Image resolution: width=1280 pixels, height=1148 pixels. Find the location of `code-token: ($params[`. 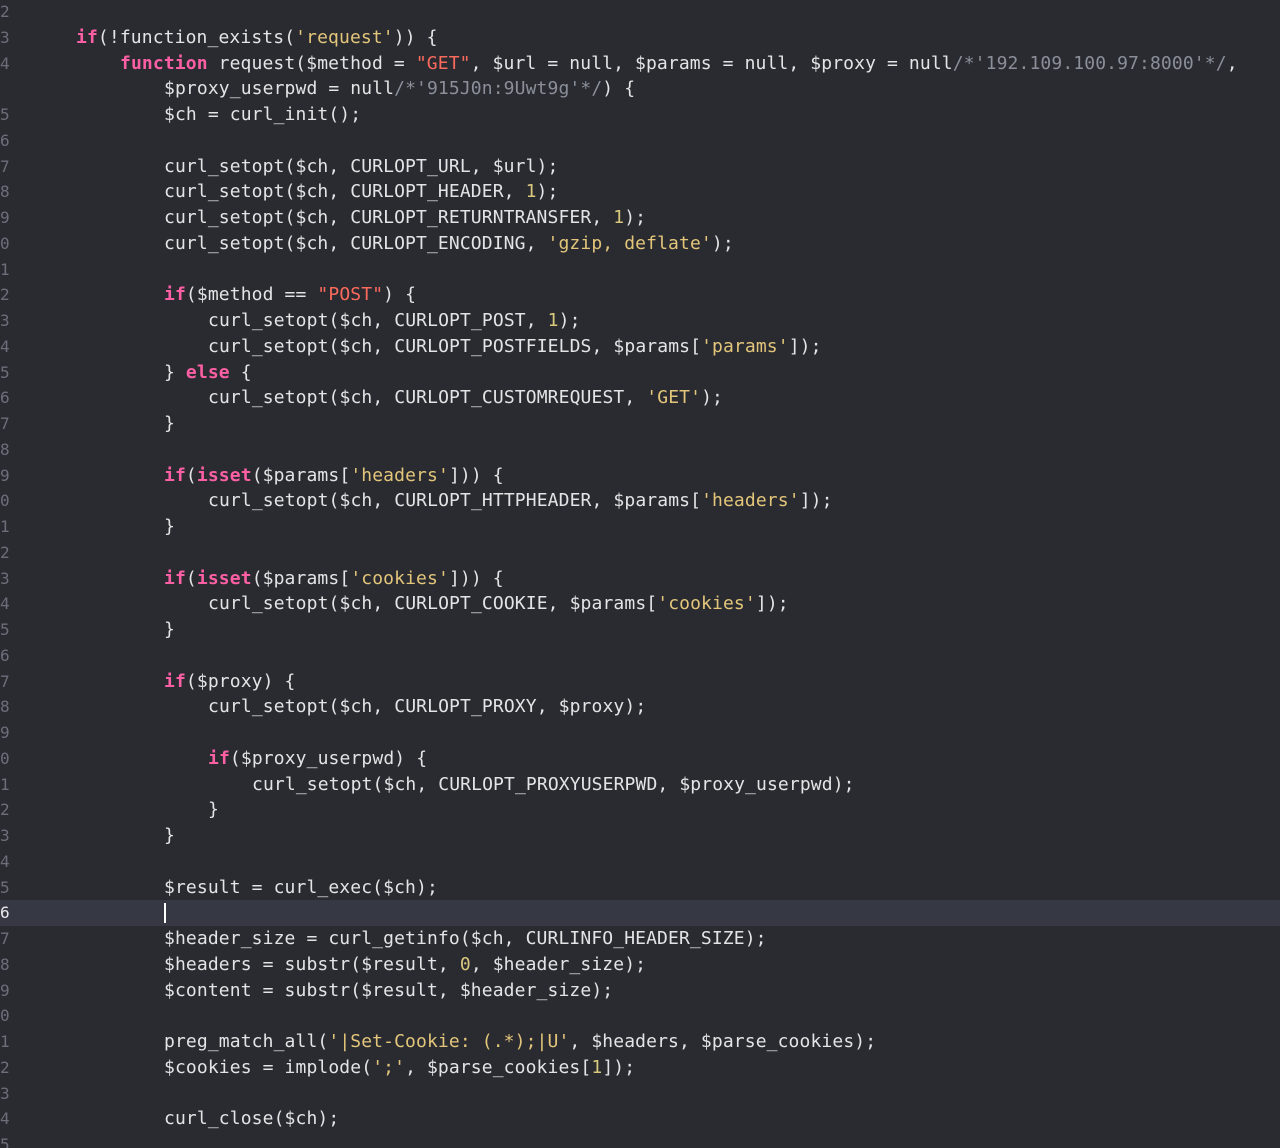

code-token: ($params[ is located at coordinates (301, 475).